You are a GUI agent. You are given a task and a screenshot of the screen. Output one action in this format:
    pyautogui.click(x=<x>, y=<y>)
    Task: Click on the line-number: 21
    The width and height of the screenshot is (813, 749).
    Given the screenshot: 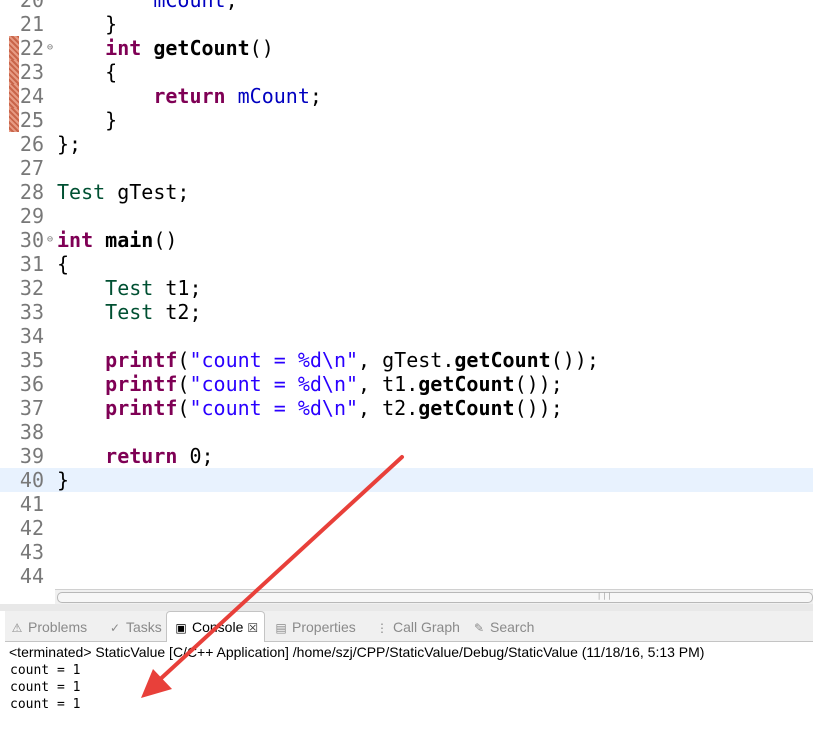 What is the action you would take?
    pyautogui.click(x=31, y=24)
    